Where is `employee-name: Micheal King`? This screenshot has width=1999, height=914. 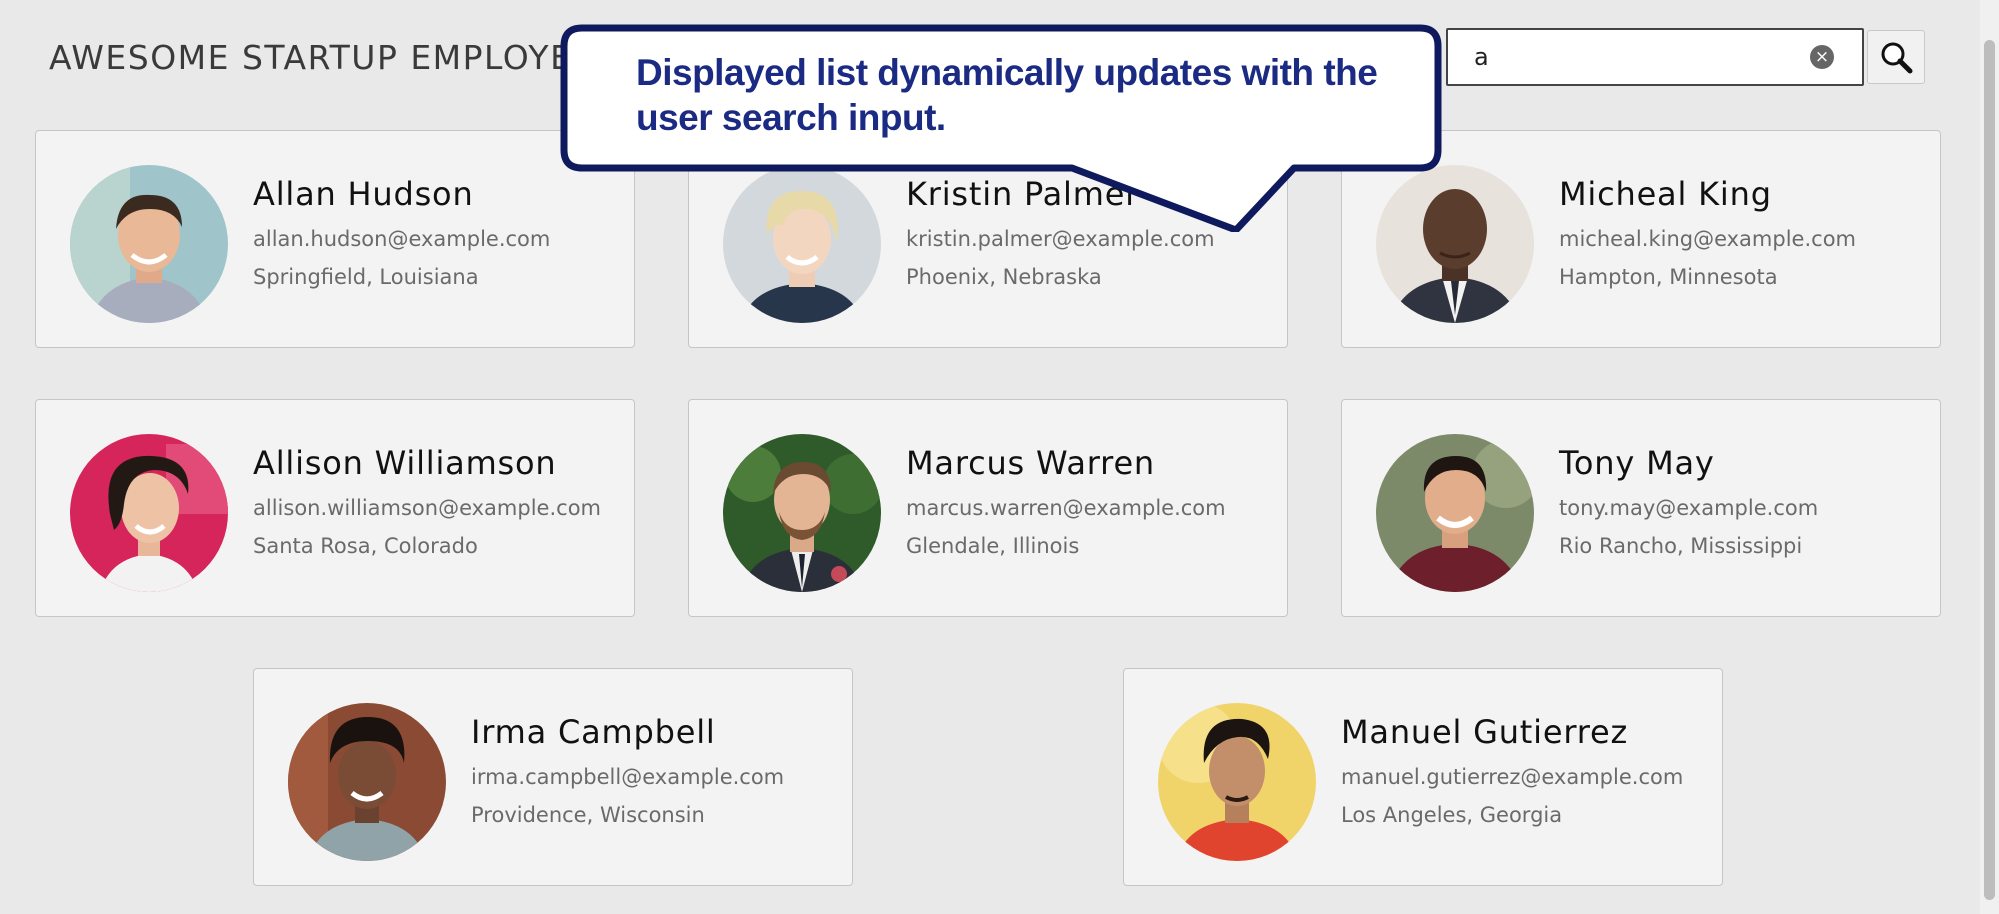 employee-name: Micheal King is located at coordinates (1665, 194).